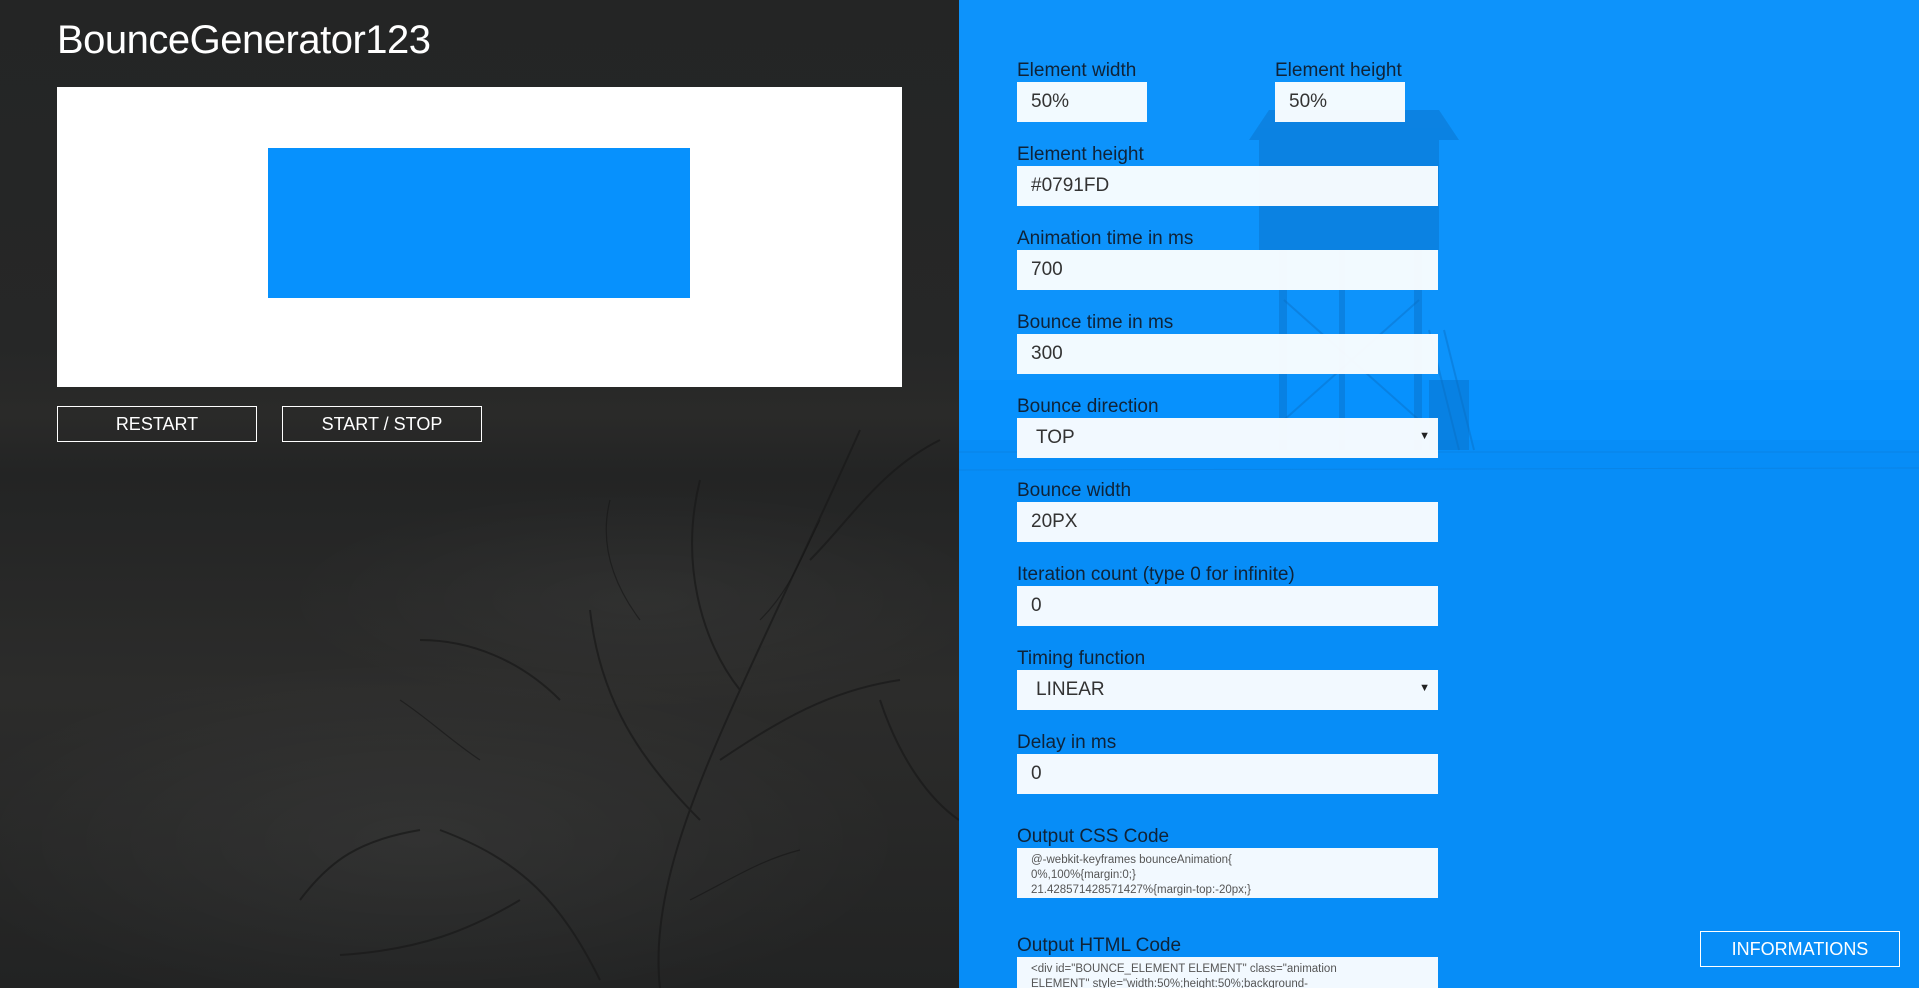 This screenshot has height=988, width=1919. What do you see at coordinates (1074, 490) in the screenshot?
I see `bounce-width-label: Bounce width` at bounding box center [1074, 490].